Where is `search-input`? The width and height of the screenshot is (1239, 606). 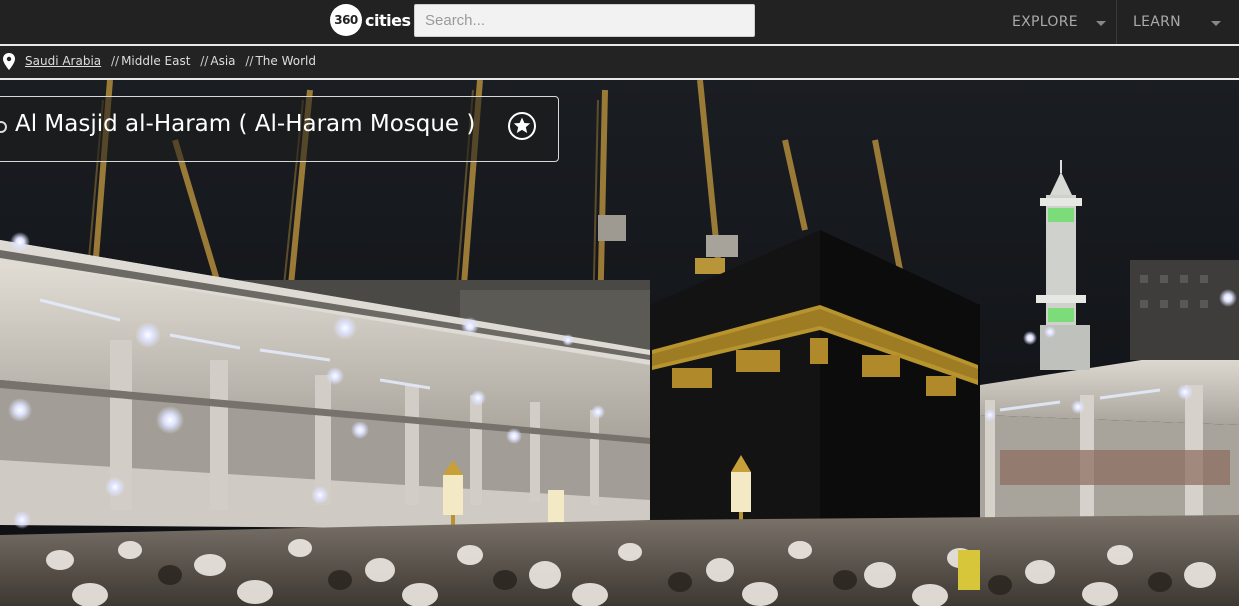 search-input is located at coordinates (584, 20).